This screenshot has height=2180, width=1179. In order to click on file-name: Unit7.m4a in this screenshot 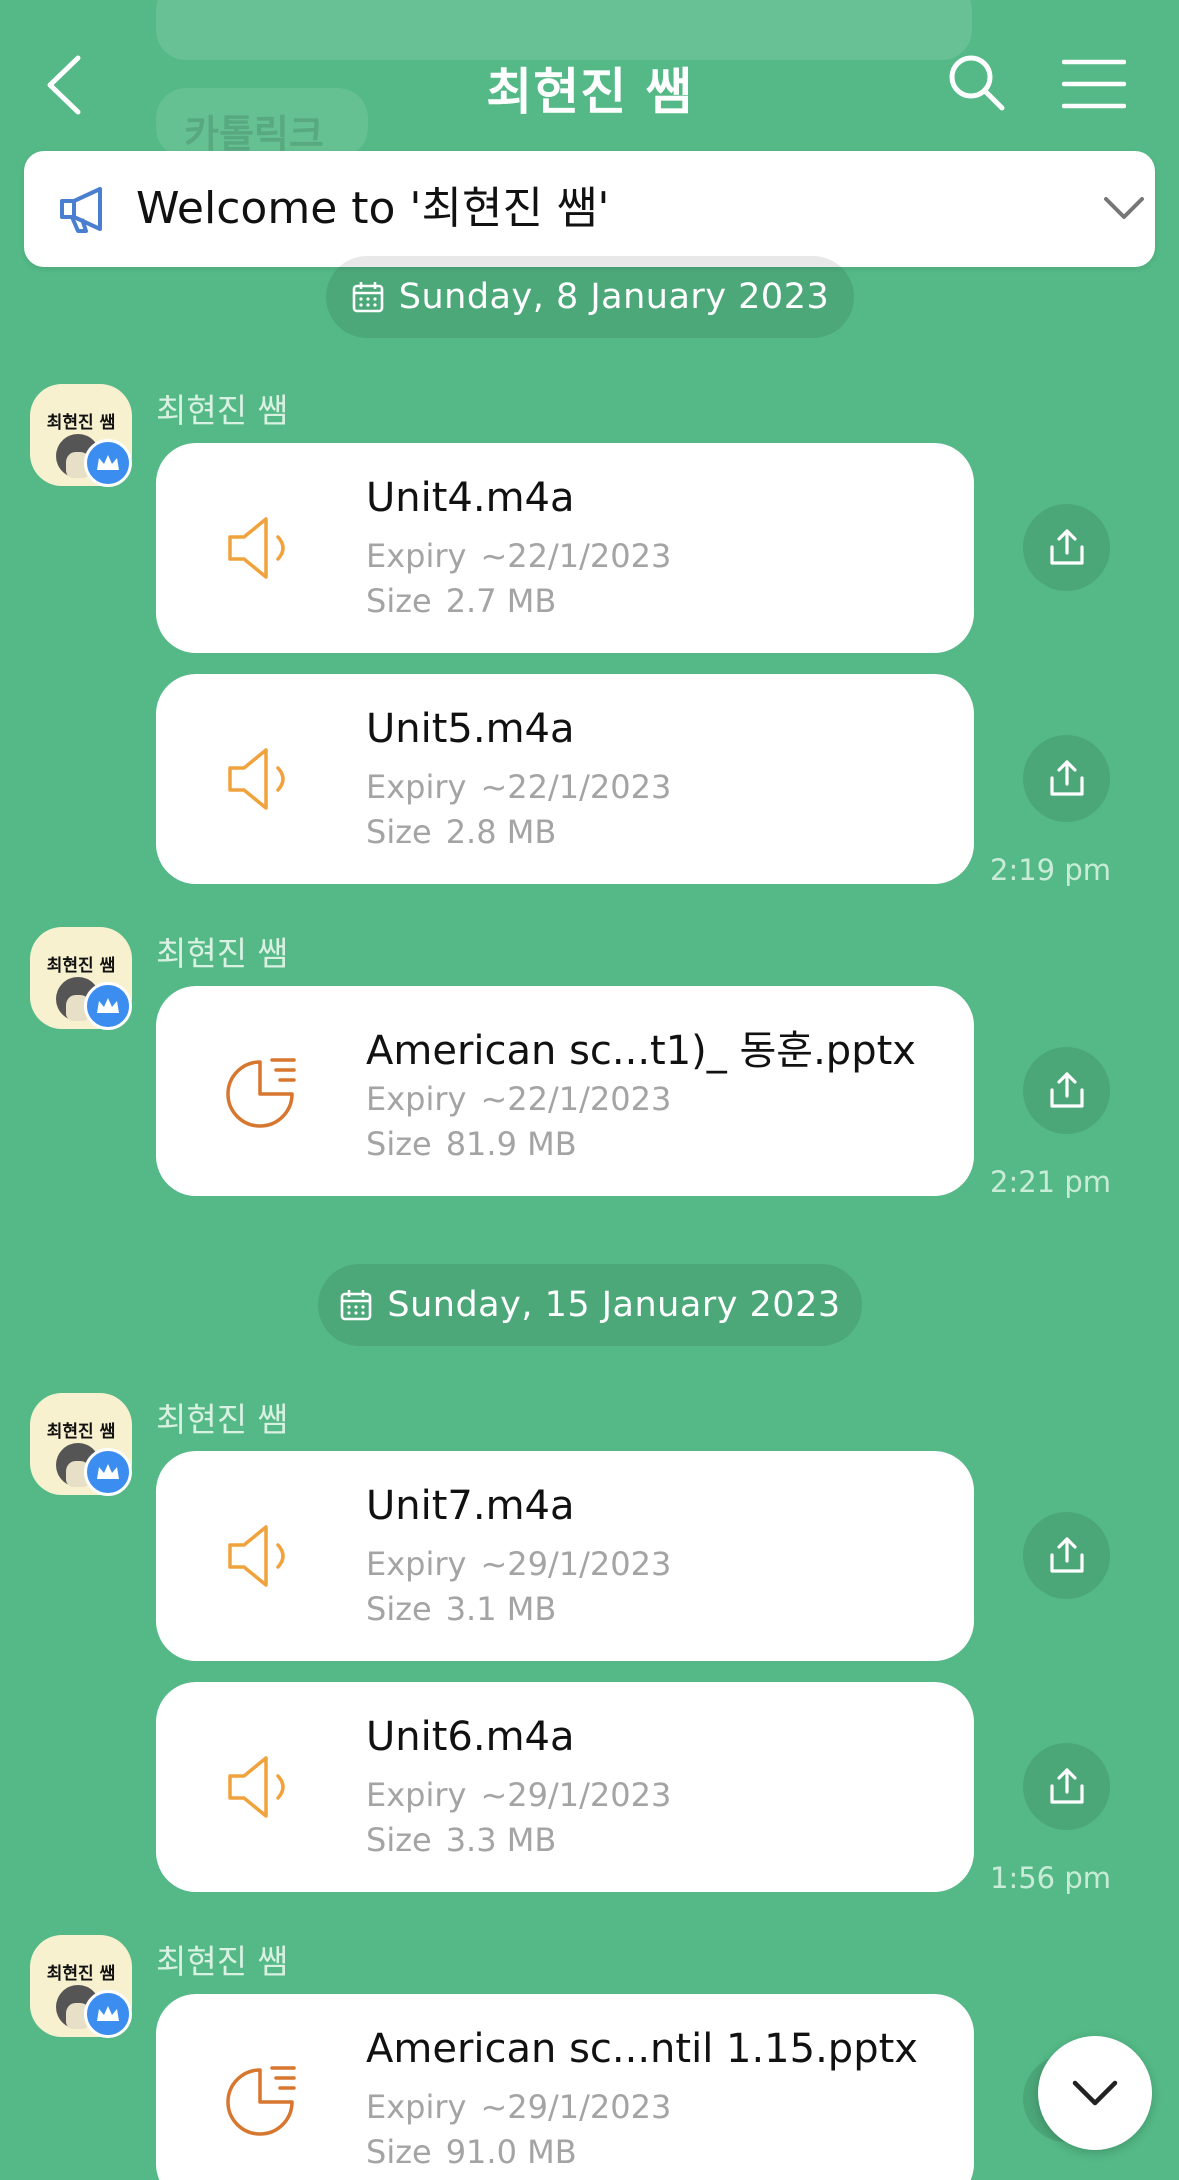, I will do `click(470, 1506)`.